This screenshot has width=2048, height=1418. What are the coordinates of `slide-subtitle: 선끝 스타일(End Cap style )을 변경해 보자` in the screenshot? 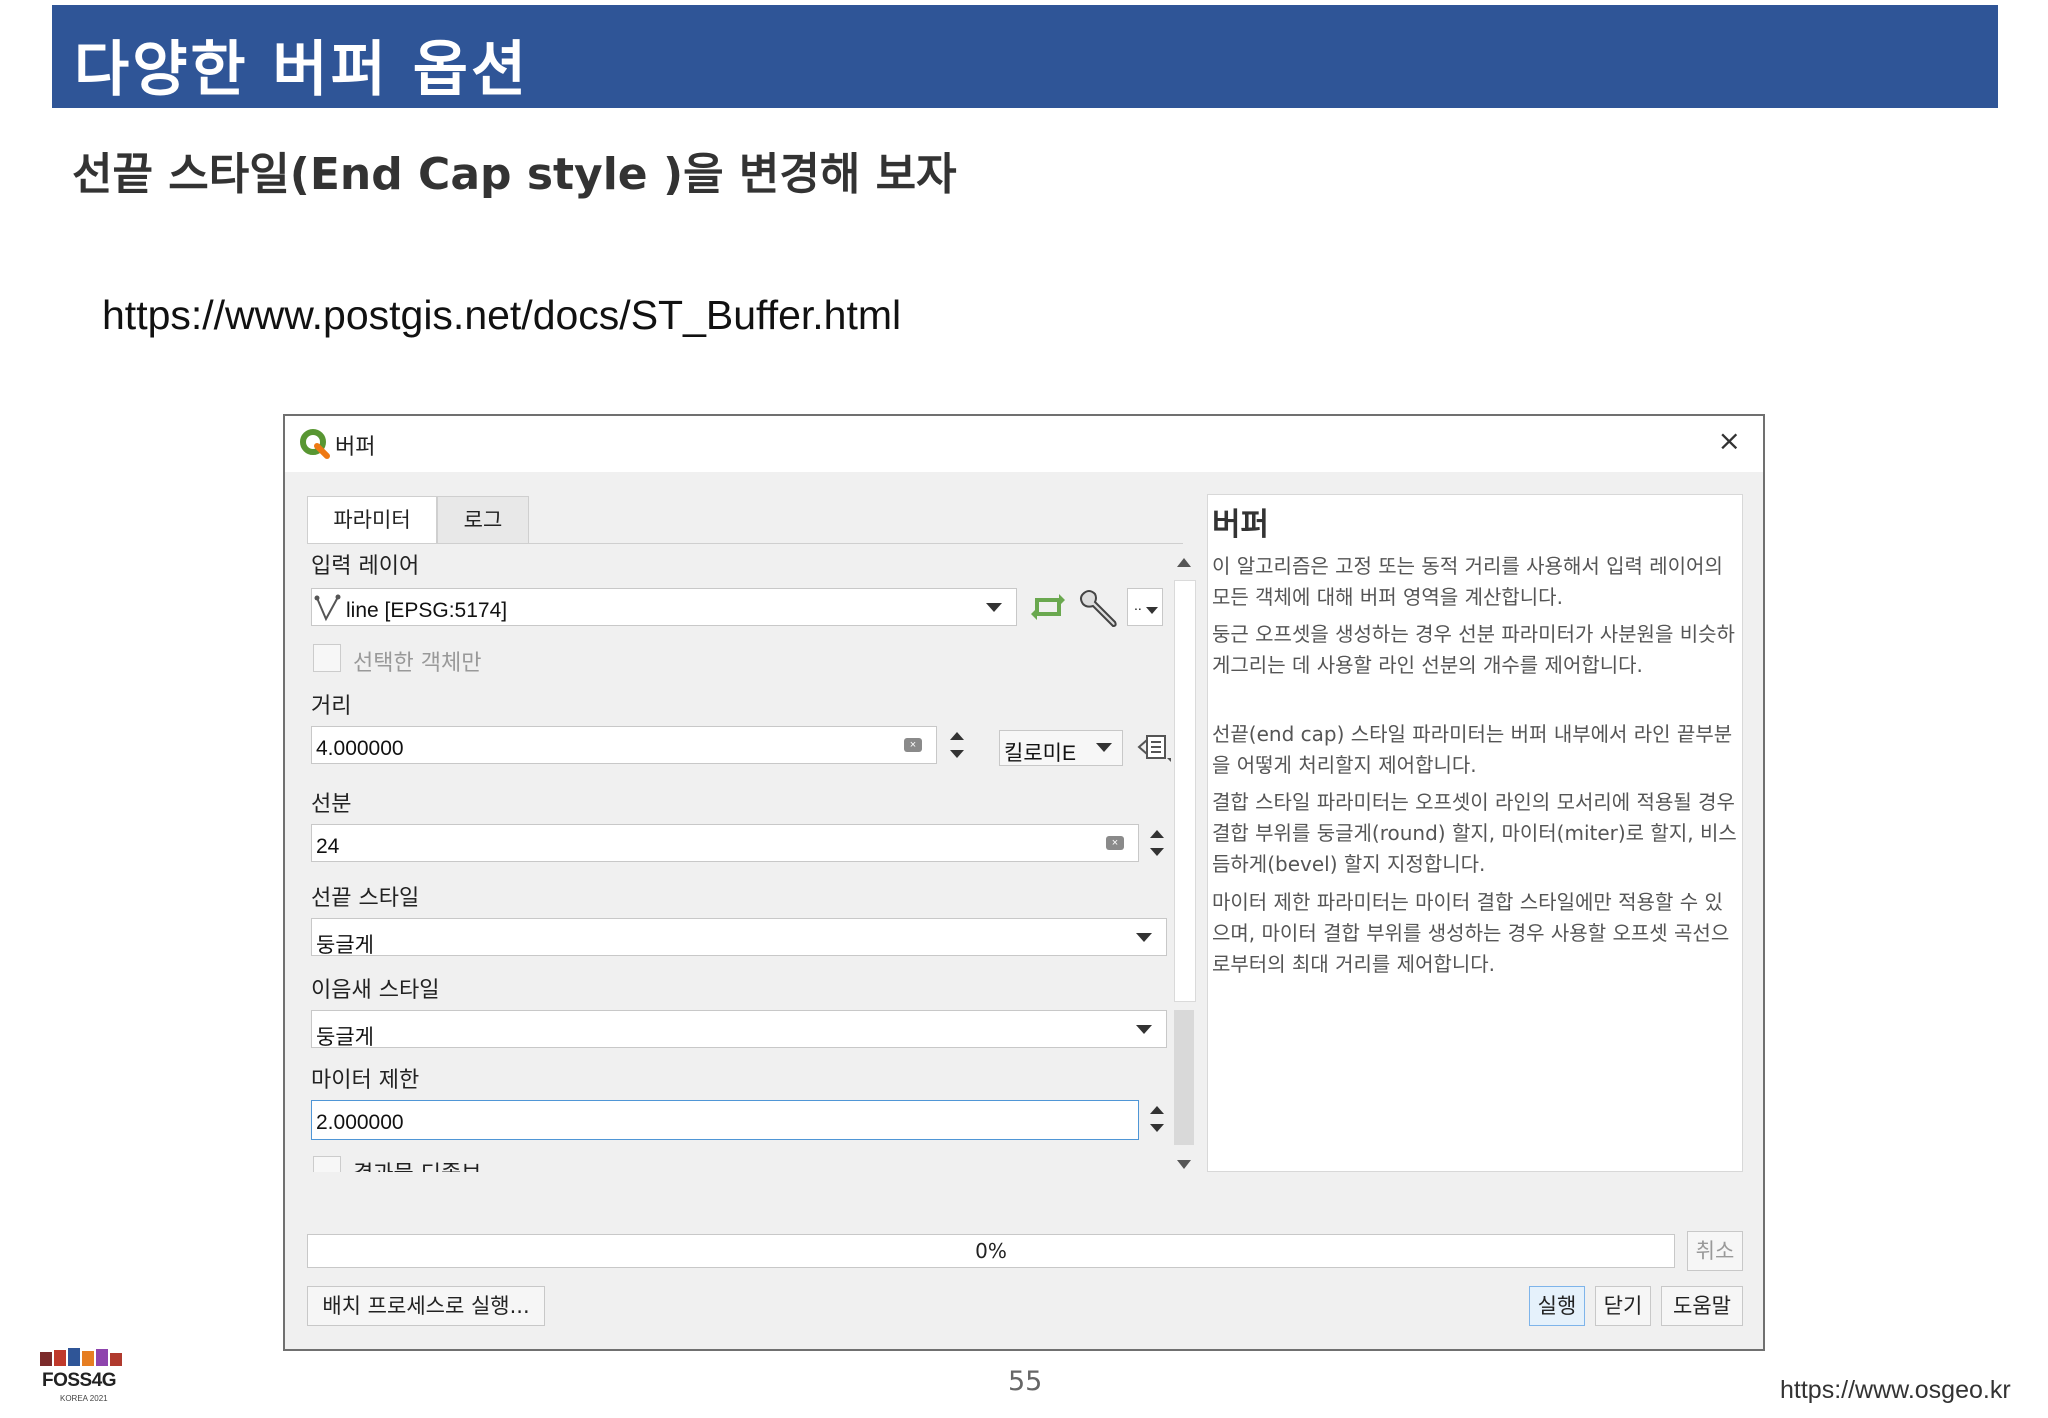 It's located at (514, 174).